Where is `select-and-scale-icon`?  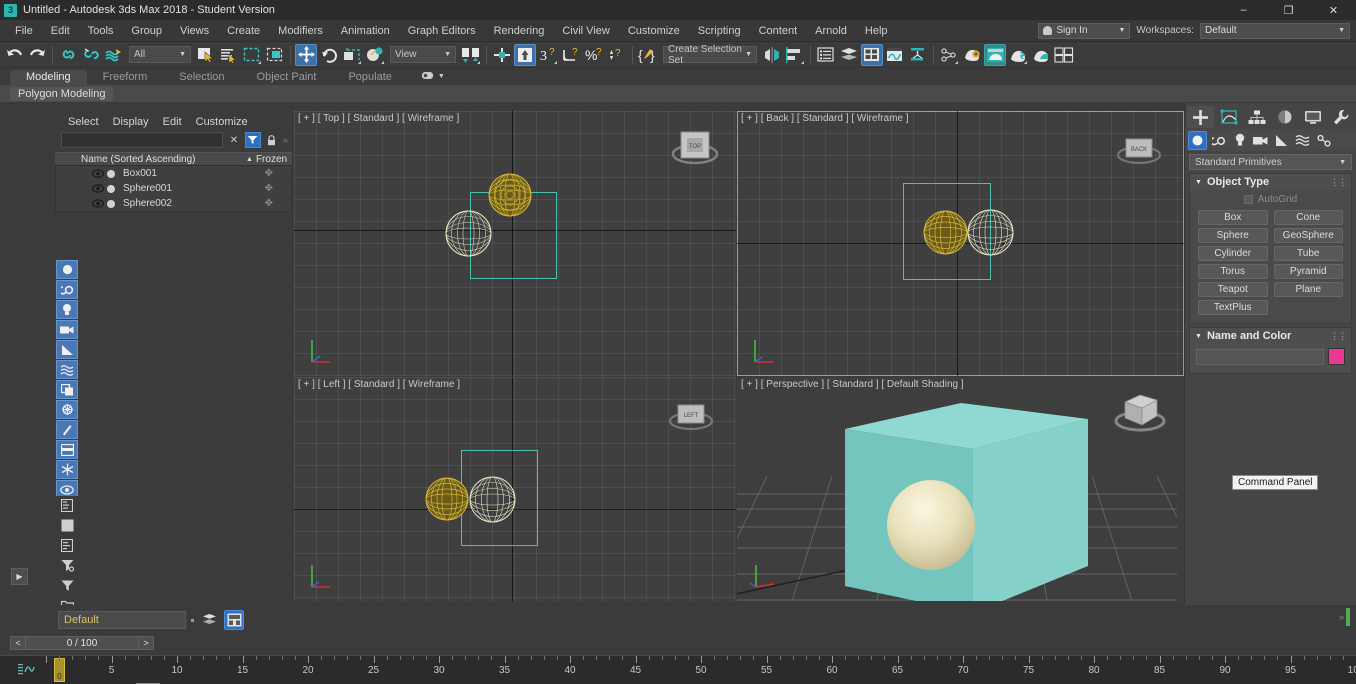
select-and-scale-icon is located at coordinates (352, 55).